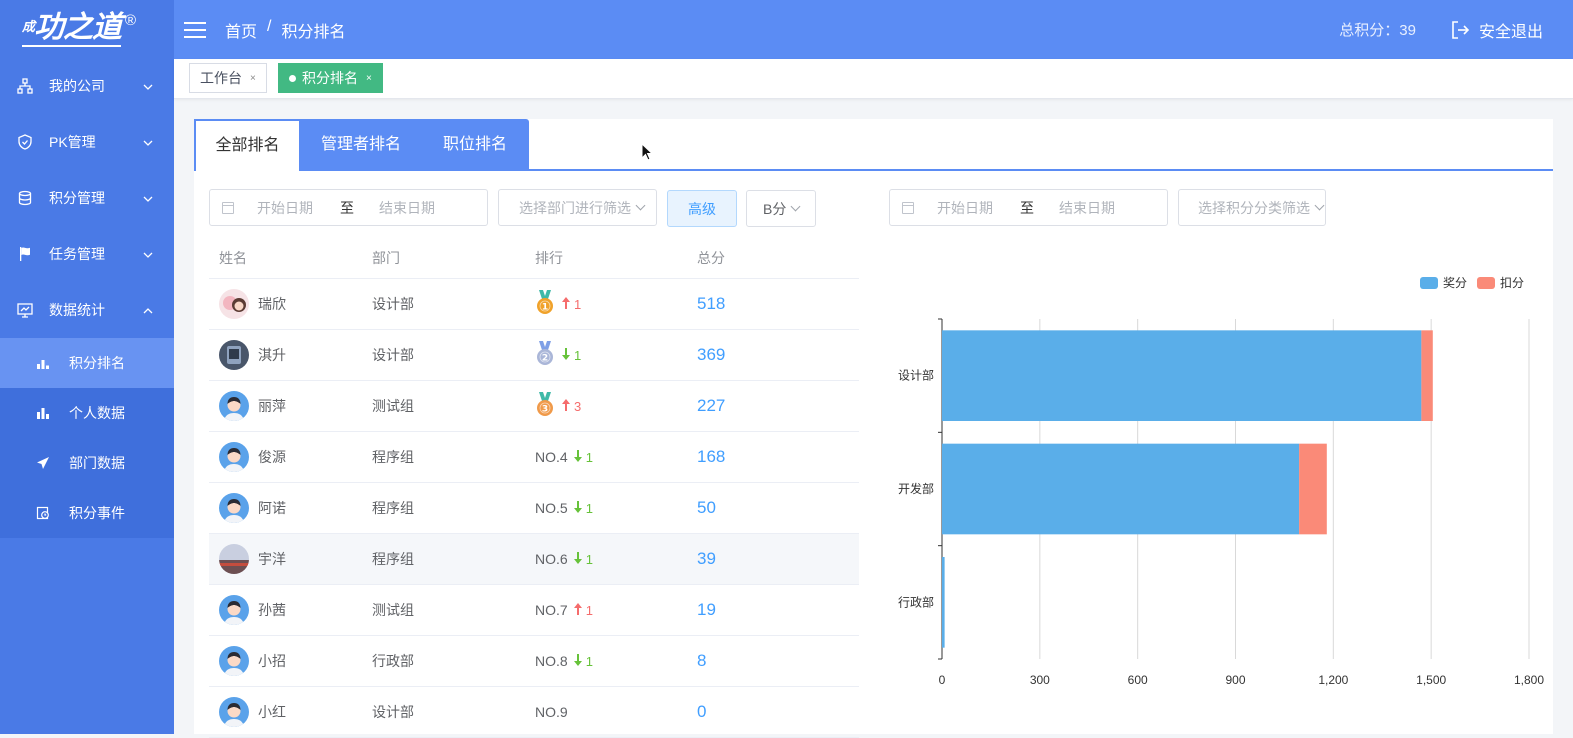 The width and height of the screenshot is (1573, 738). I want to click on table-row: 孙茜 测试组 NO.7 1 19, so click(534, 610).